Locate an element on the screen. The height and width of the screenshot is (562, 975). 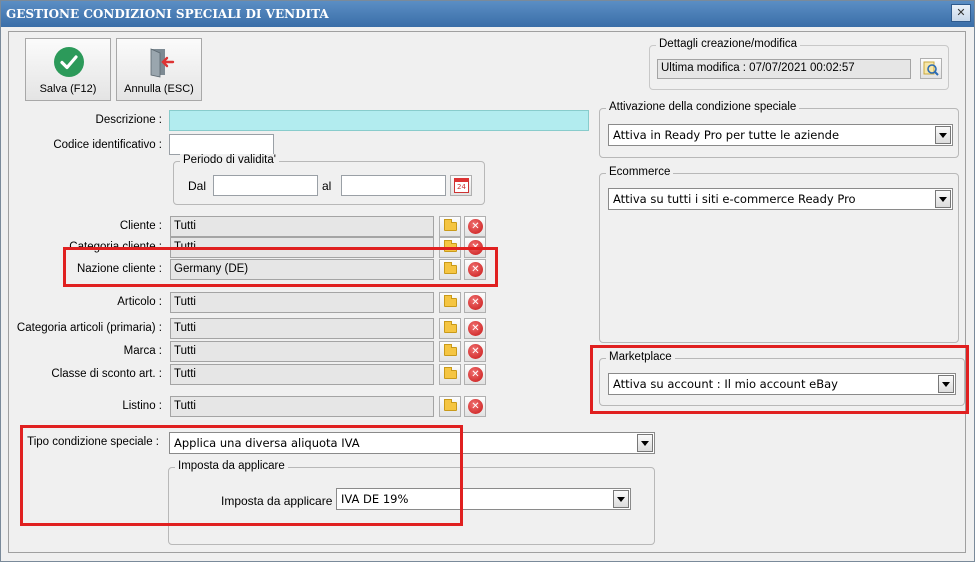
tipo-condizione-value: Applica una diversa aliquota IVA is located at coordinates (267, 443).